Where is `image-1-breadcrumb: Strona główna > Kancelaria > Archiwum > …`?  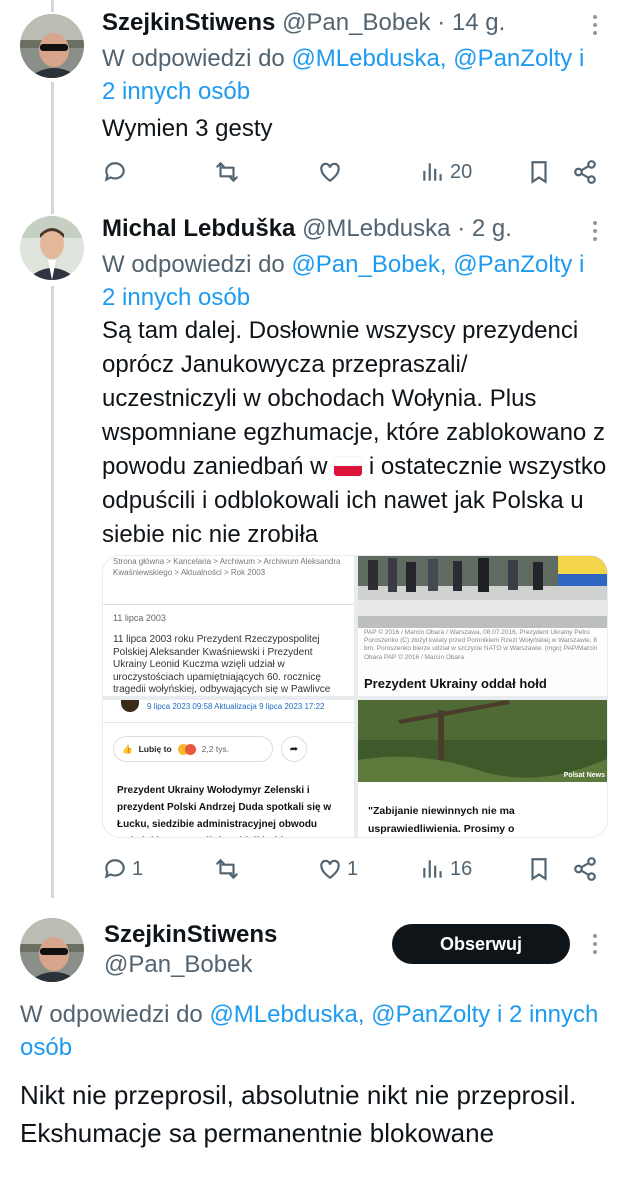 image-1-breadcrumb: Strona główna > Kancelaria > Archiwum > … is located at coordinates (227, 567).